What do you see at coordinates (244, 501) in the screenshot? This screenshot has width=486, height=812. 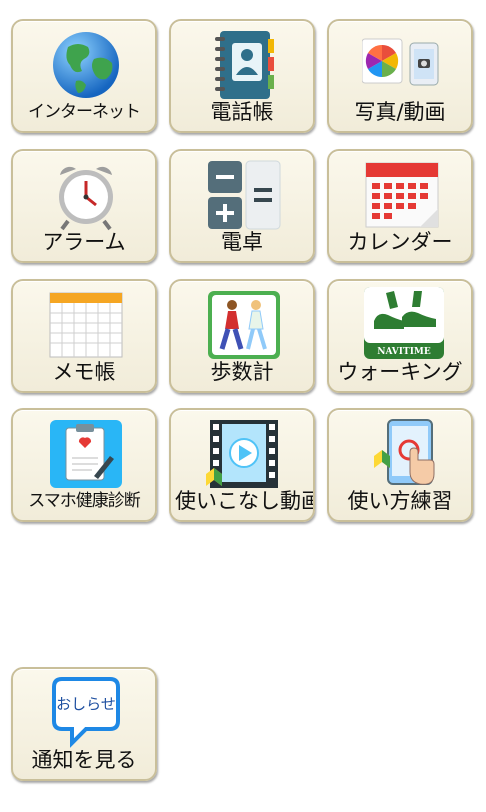 I see `app-label: 使いこなし動画` at bounding box center [244, 501].